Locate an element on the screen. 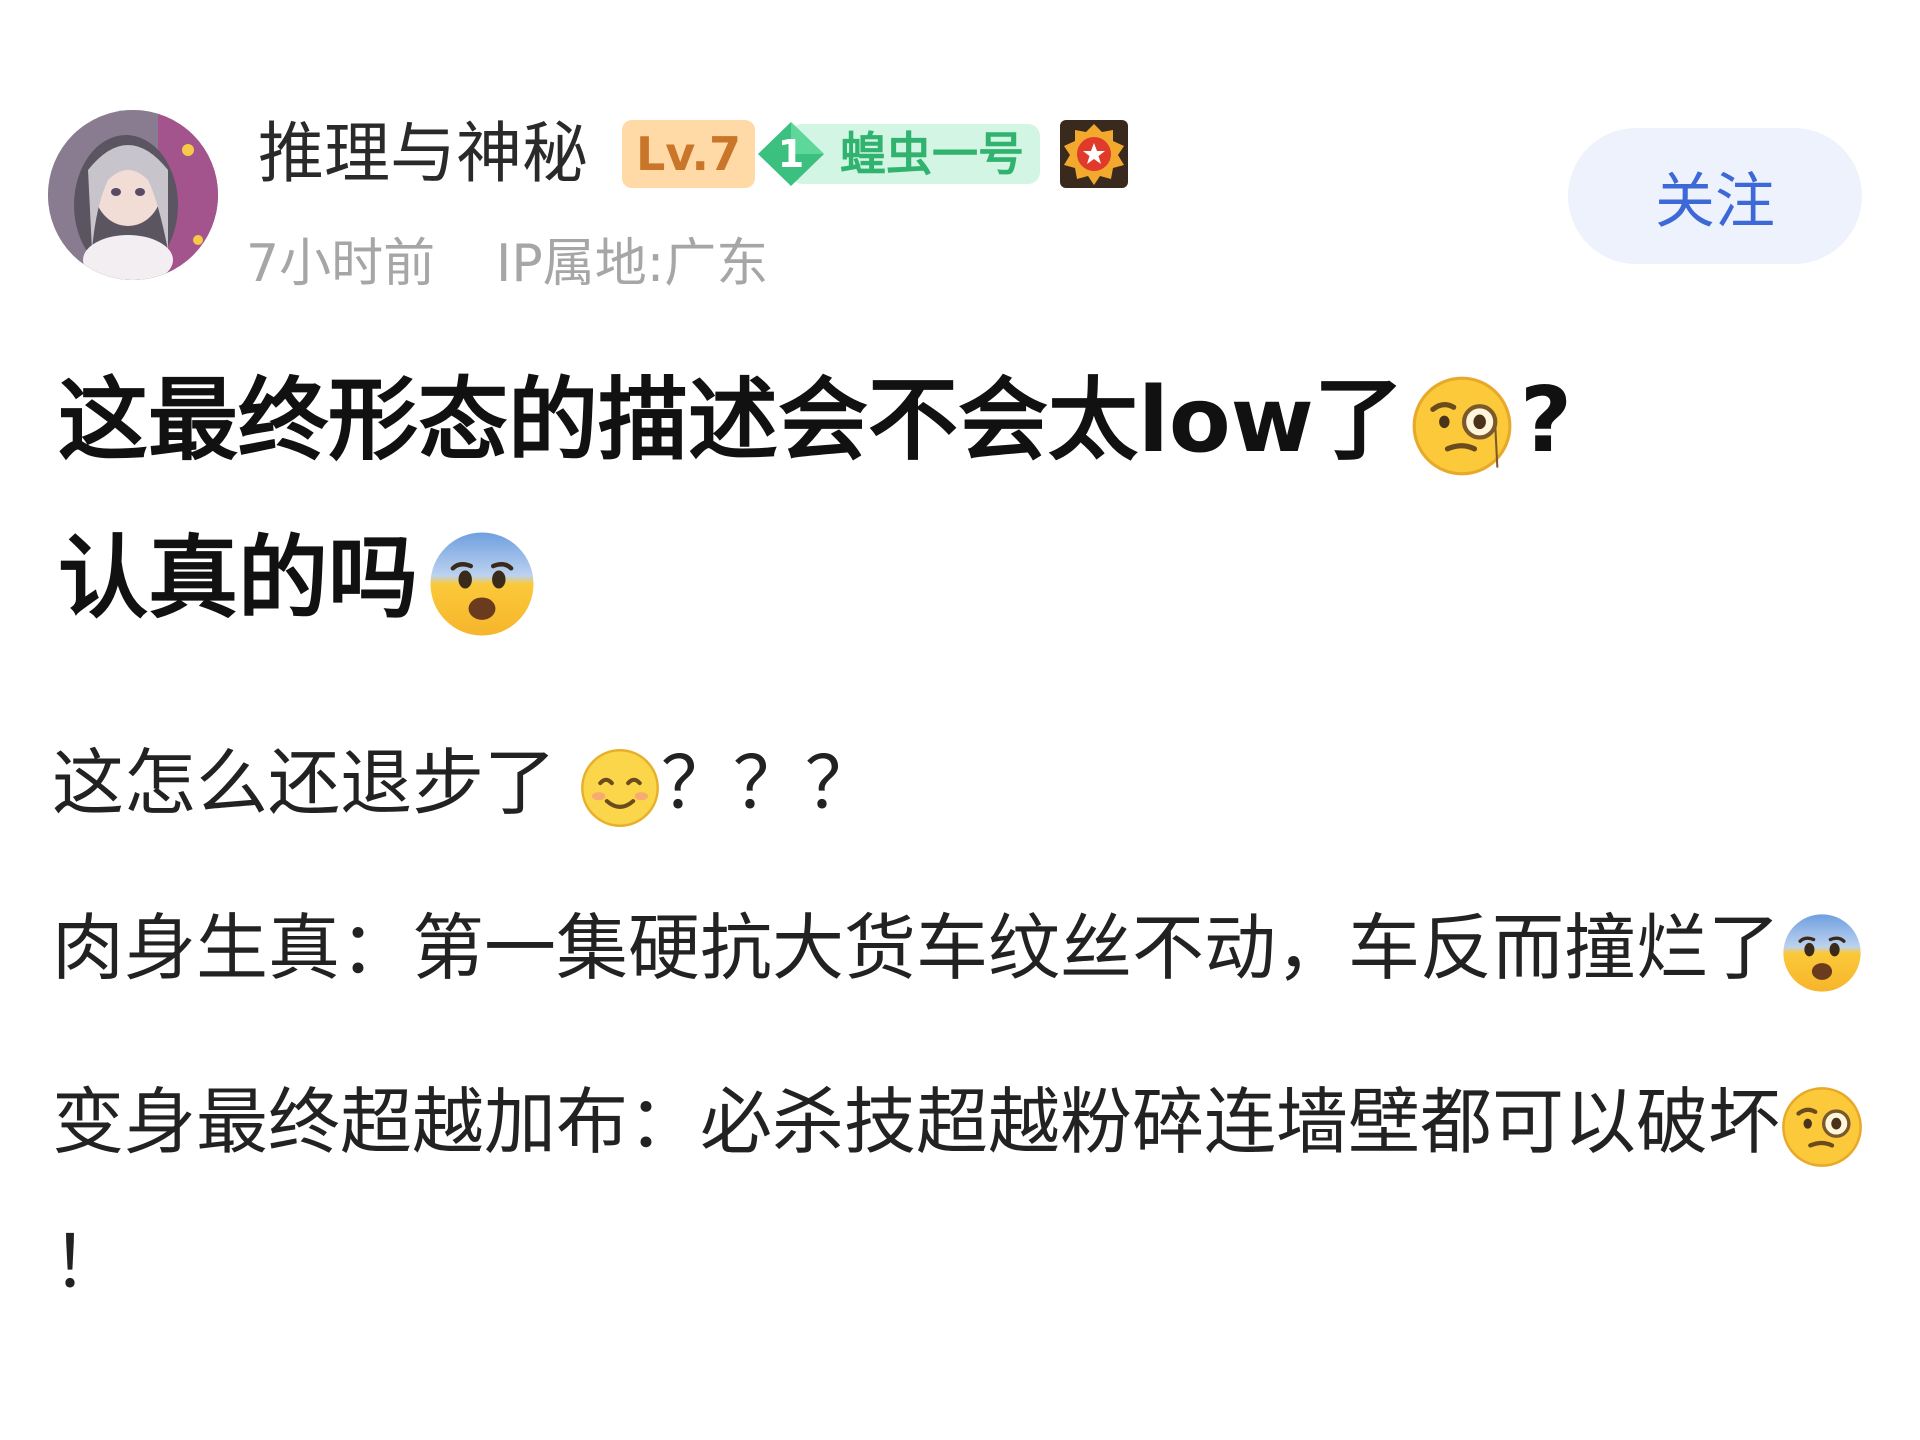 This screenshot has width=1920, height=1440. avatar-image is located at coordinates (133, 195).